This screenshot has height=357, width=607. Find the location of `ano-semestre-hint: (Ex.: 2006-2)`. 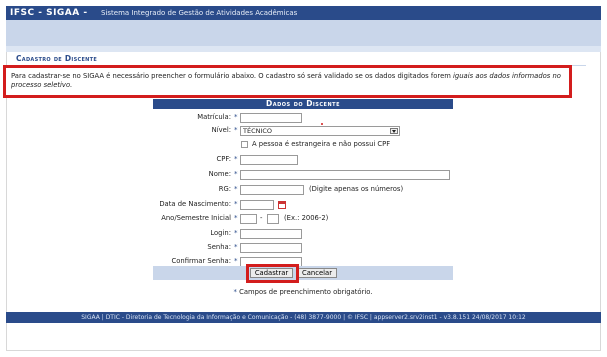

ano-semestre-hint: (Ex.: 2006-2) is located at coordinates (306, 218).